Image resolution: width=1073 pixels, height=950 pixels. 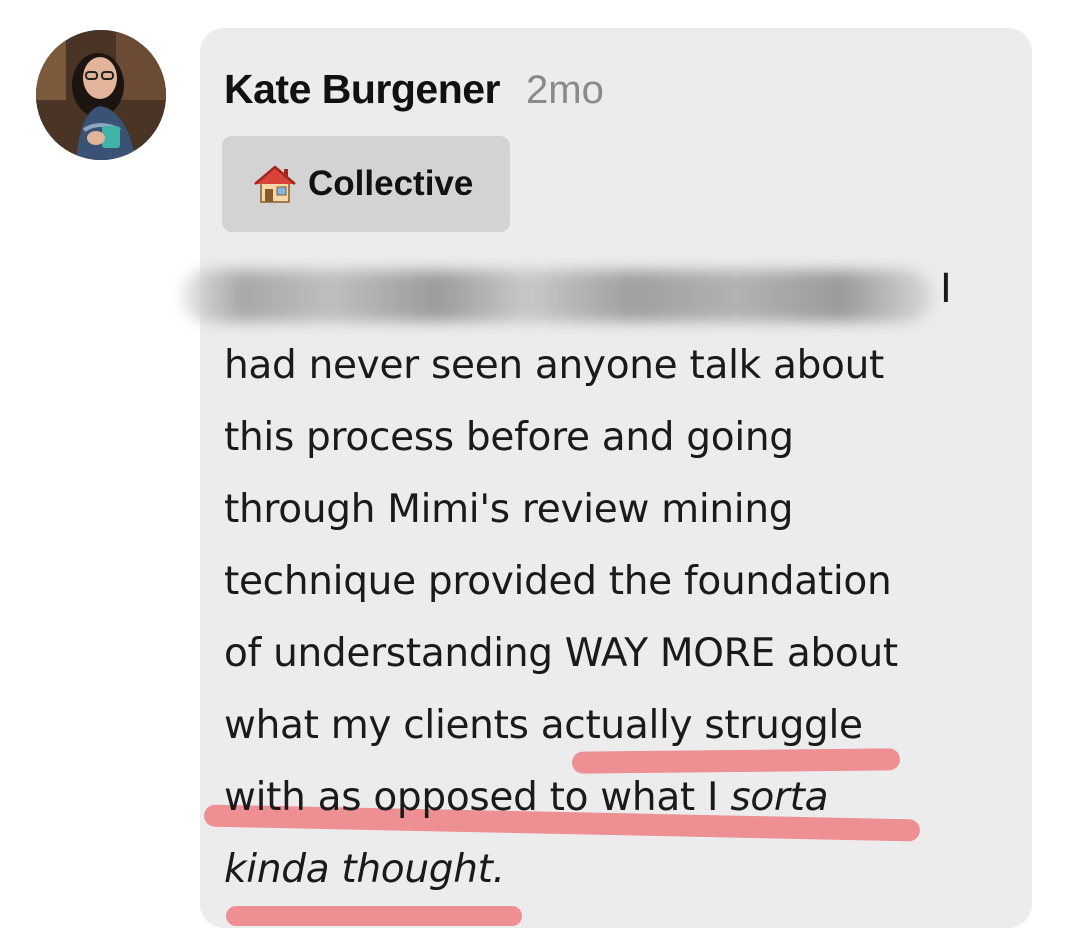 I want to click on blurred-line-tail: I, so click(x=946, y=289).